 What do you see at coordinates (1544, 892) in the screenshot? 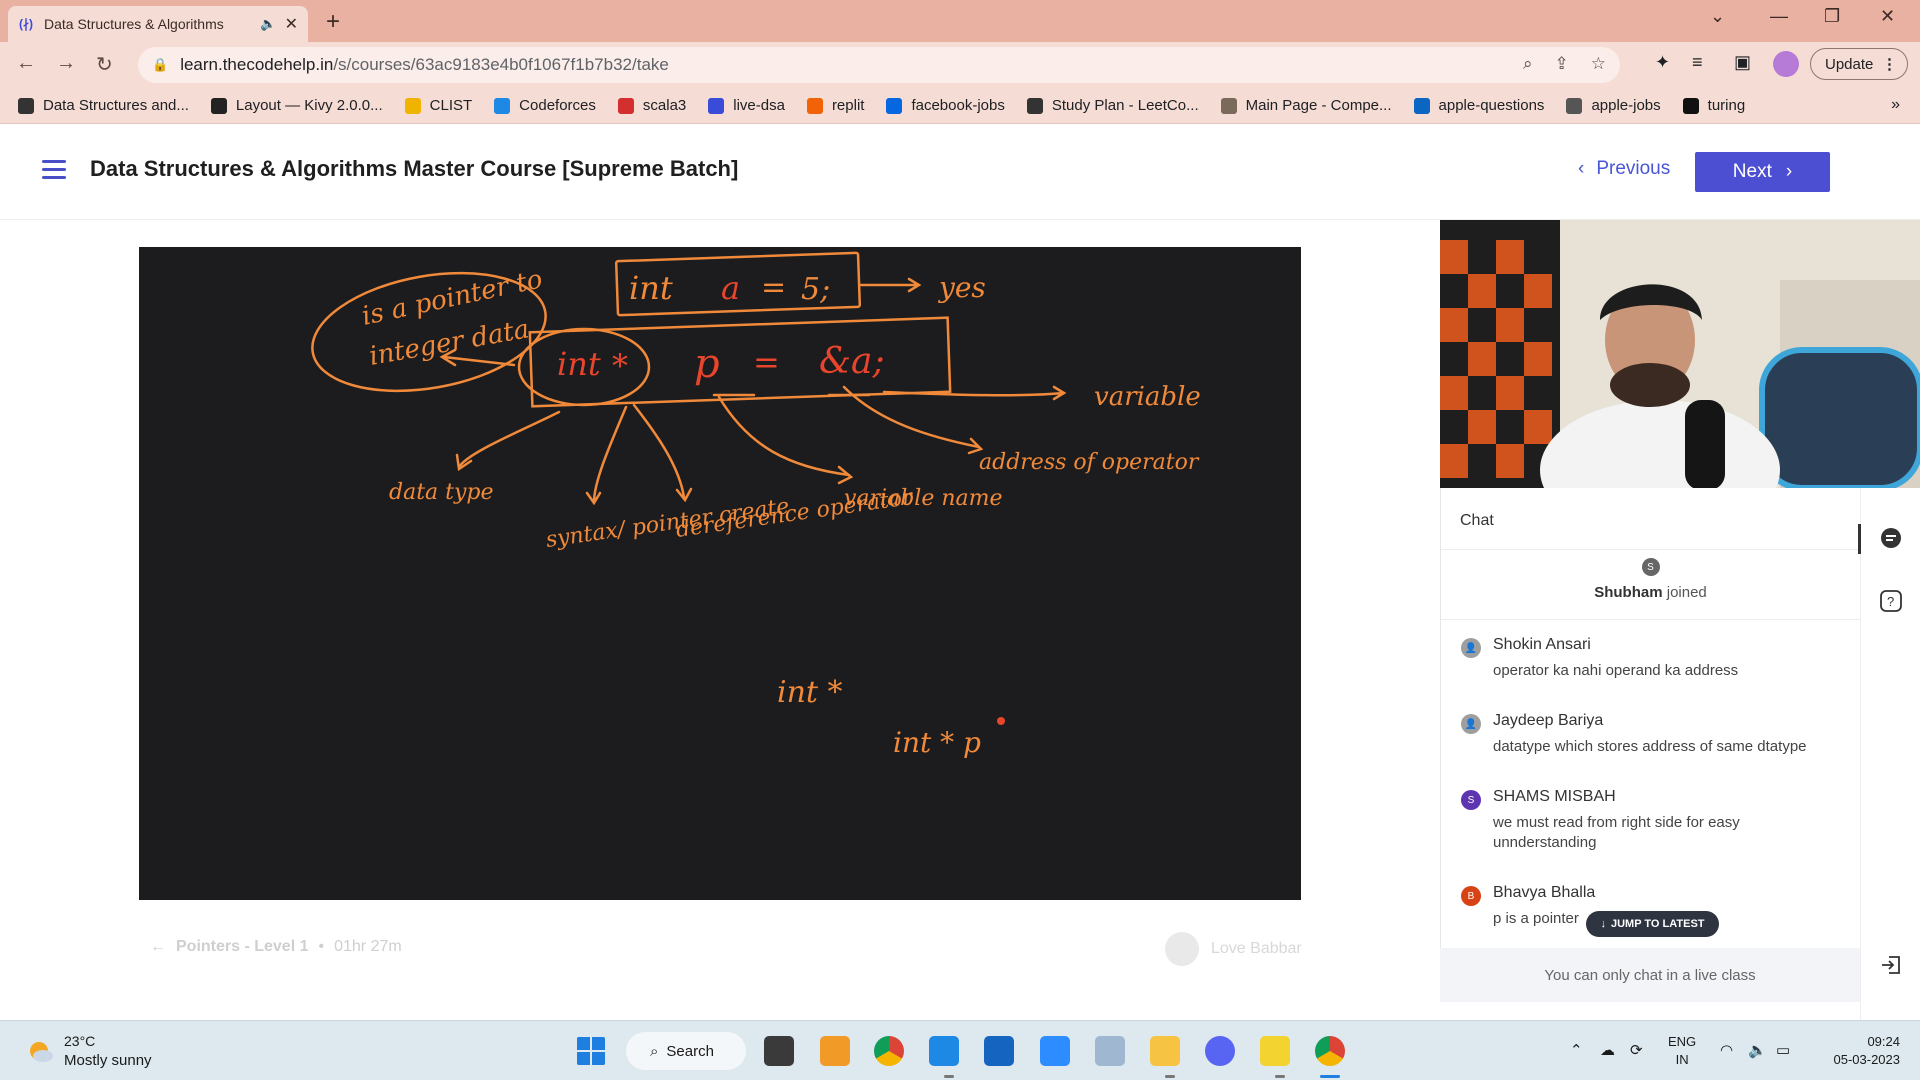
I see `message-sender: Bhavya Bhalla` at bounding box center [1544, 892].